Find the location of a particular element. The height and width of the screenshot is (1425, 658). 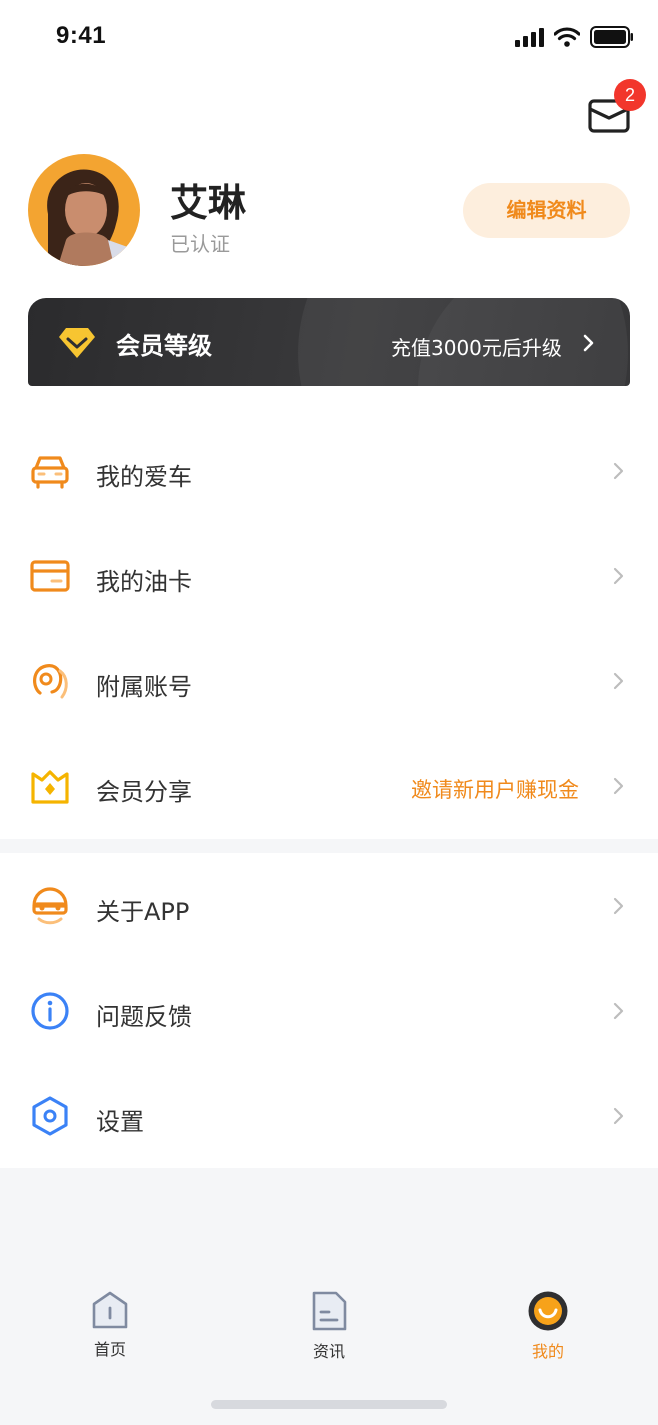

menu-label: 我的油卡 is located at coordinates (144, 582).